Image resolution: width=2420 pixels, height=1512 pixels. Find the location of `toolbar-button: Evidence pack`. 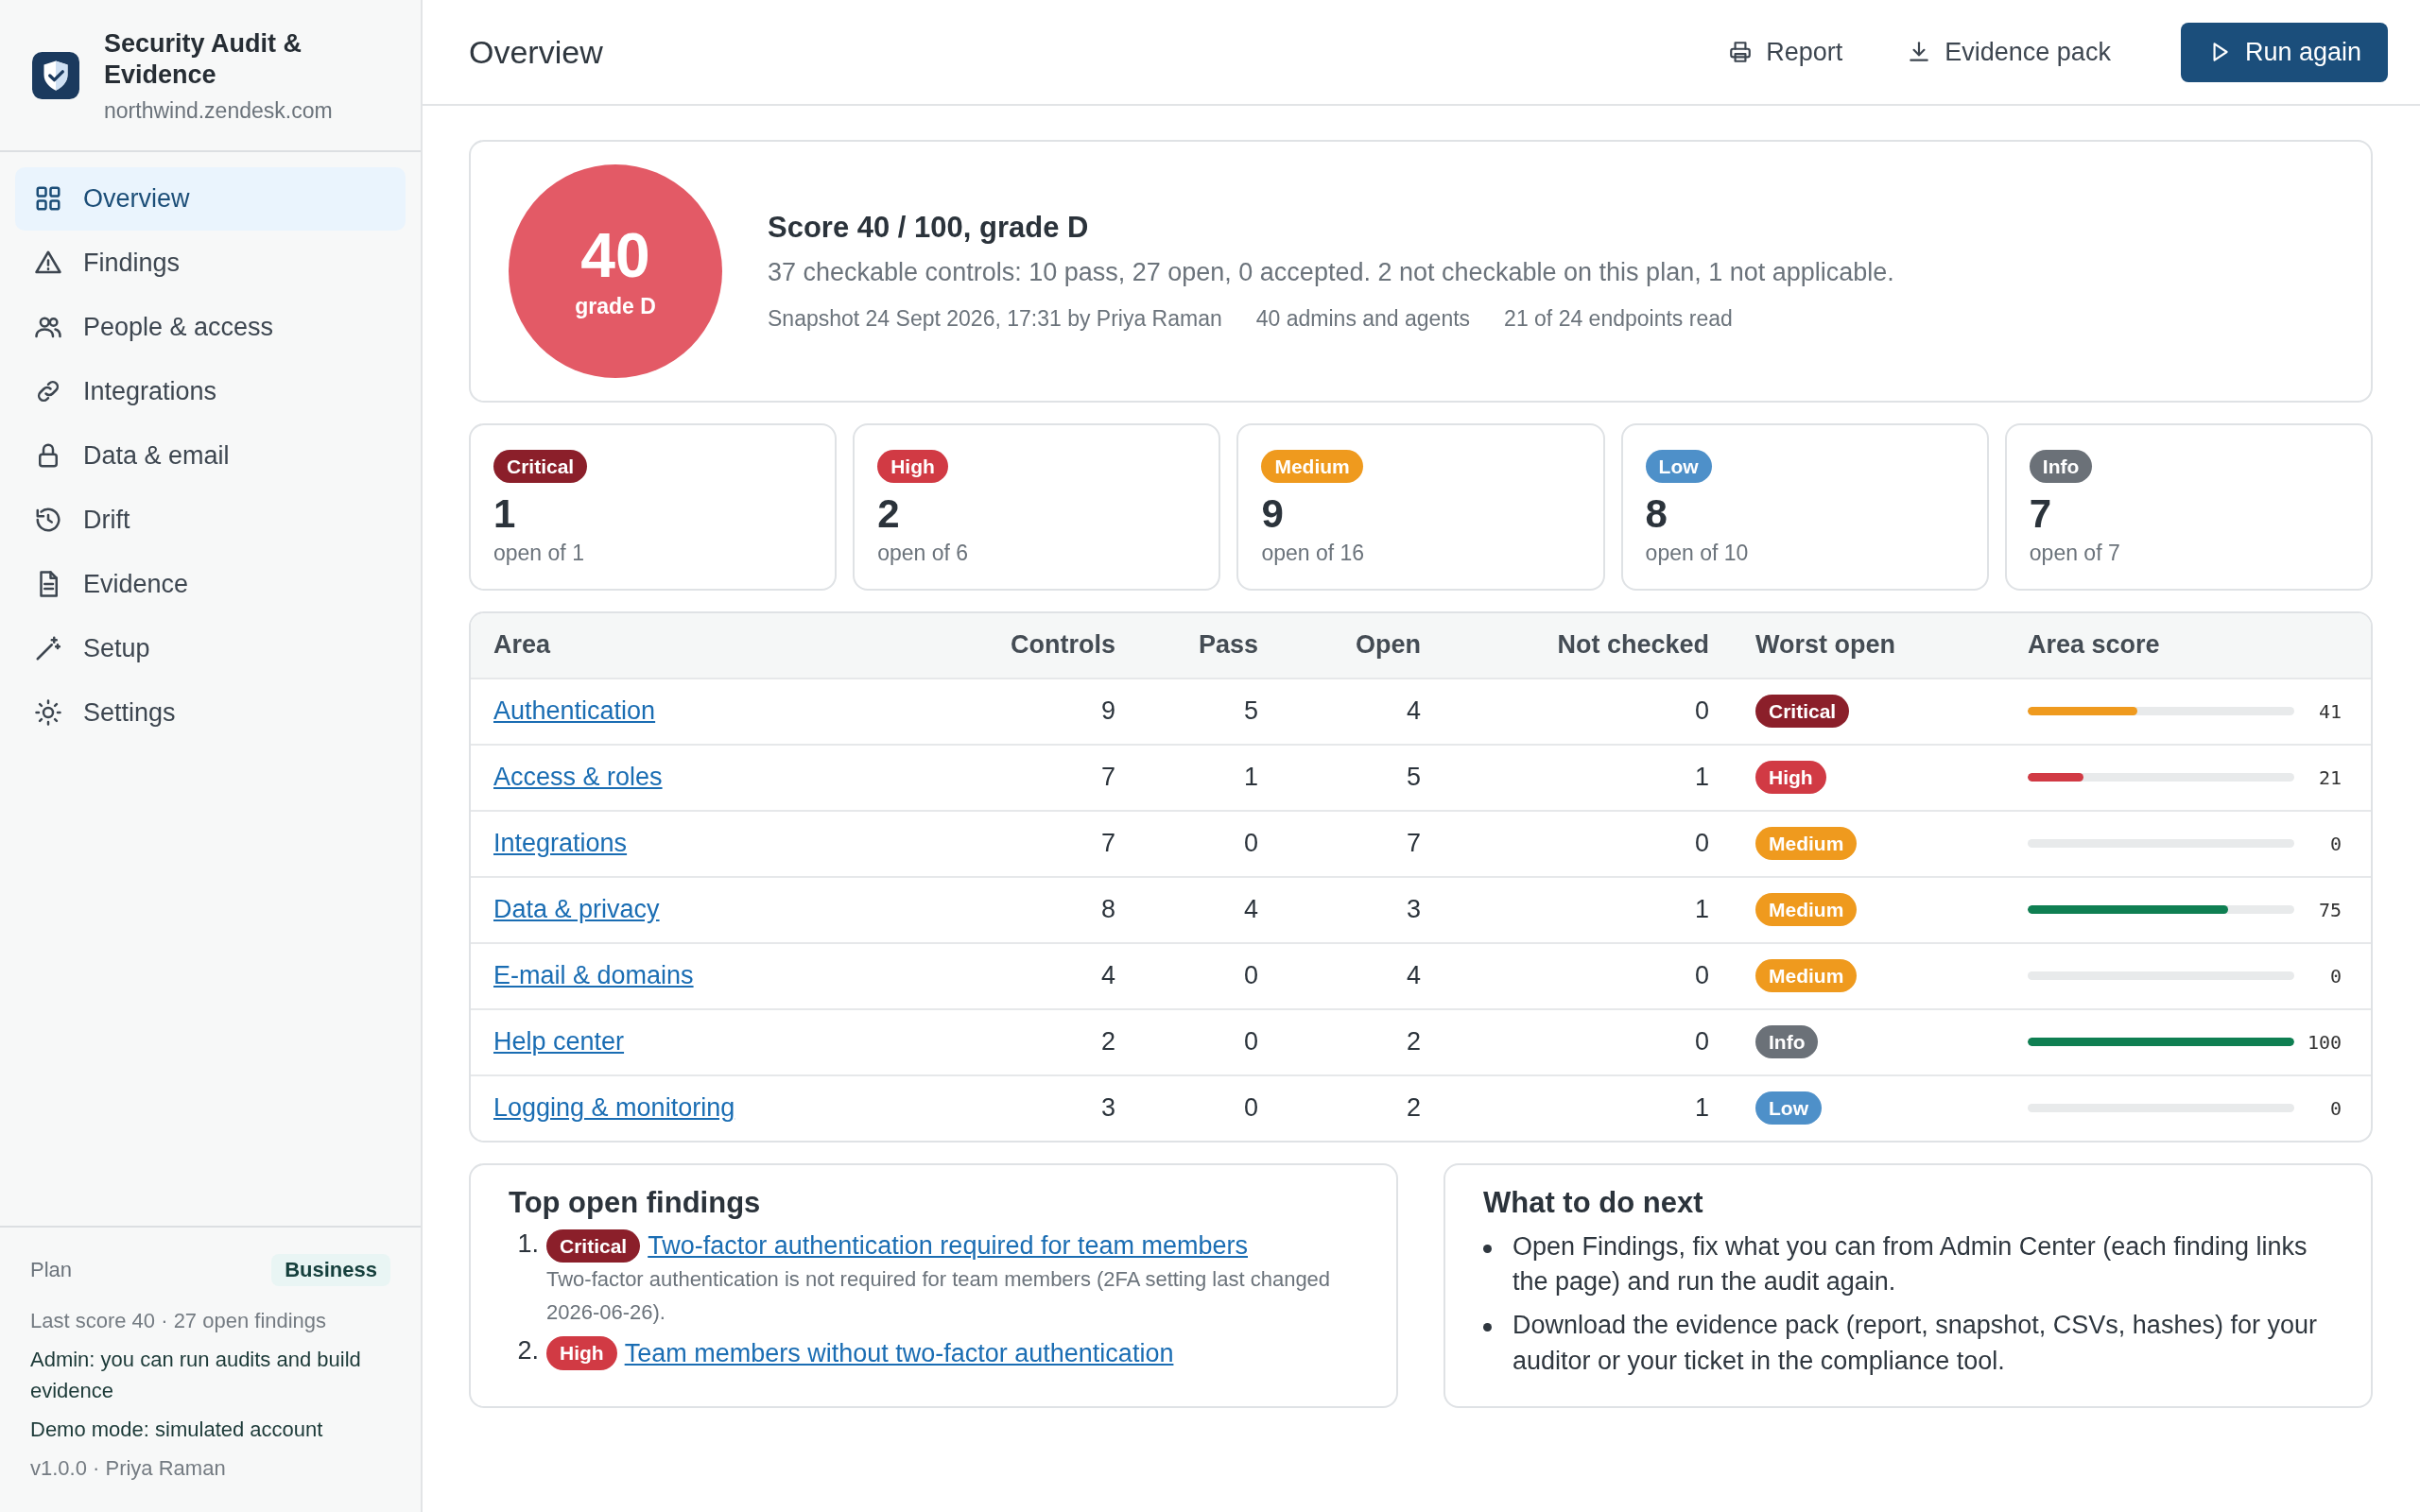

toolbar-button: Evidence pack is located at coordinates (2009, 52).